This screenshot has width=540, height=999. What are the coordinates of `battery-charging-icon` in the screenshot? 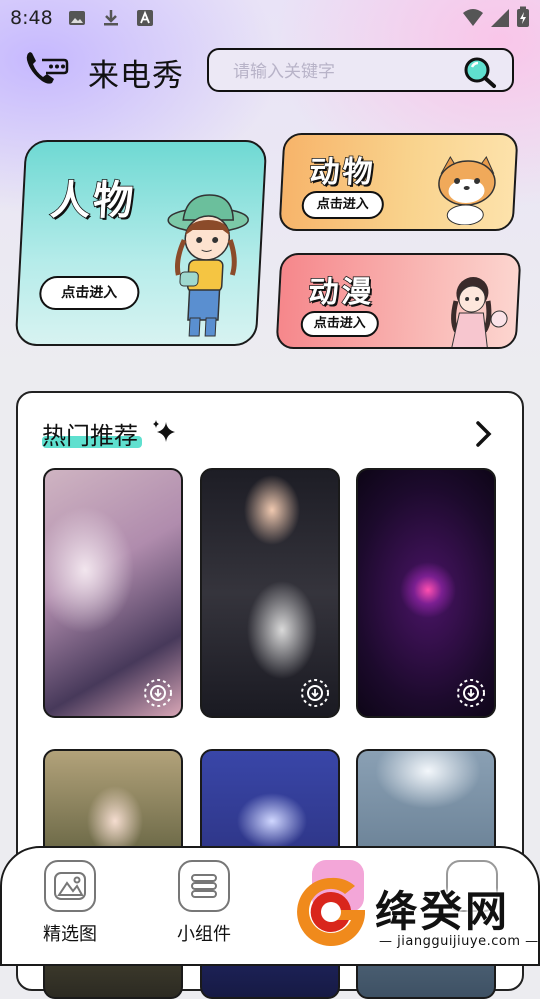 It's located at (523, 16).